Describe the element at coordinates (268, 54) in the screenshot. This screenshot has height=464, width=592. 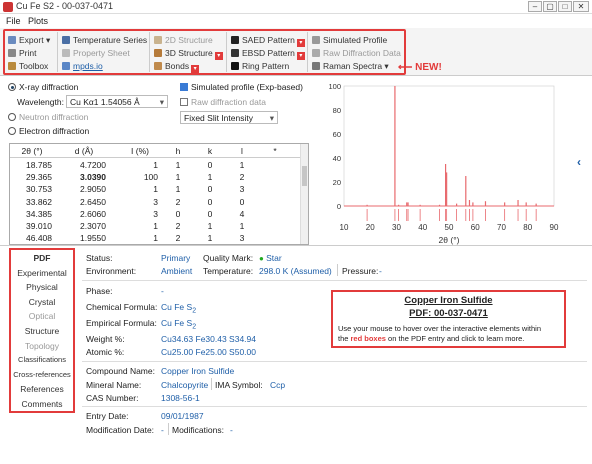
I see `ebsd-pattern-button: EBSD Pattern ▾` at that location.